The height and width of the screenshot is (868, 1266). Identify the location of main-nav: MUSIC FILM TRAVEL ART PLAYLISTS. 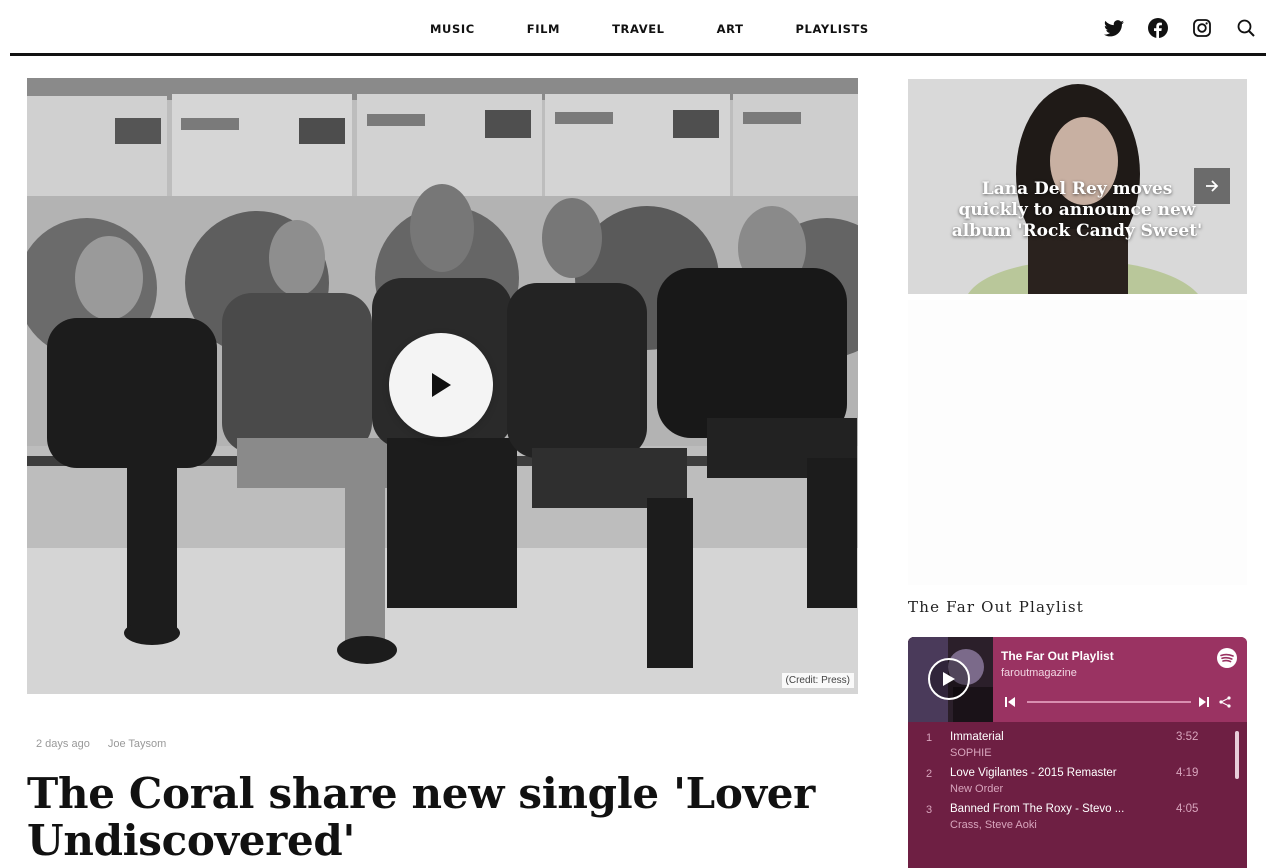
(675, 29).